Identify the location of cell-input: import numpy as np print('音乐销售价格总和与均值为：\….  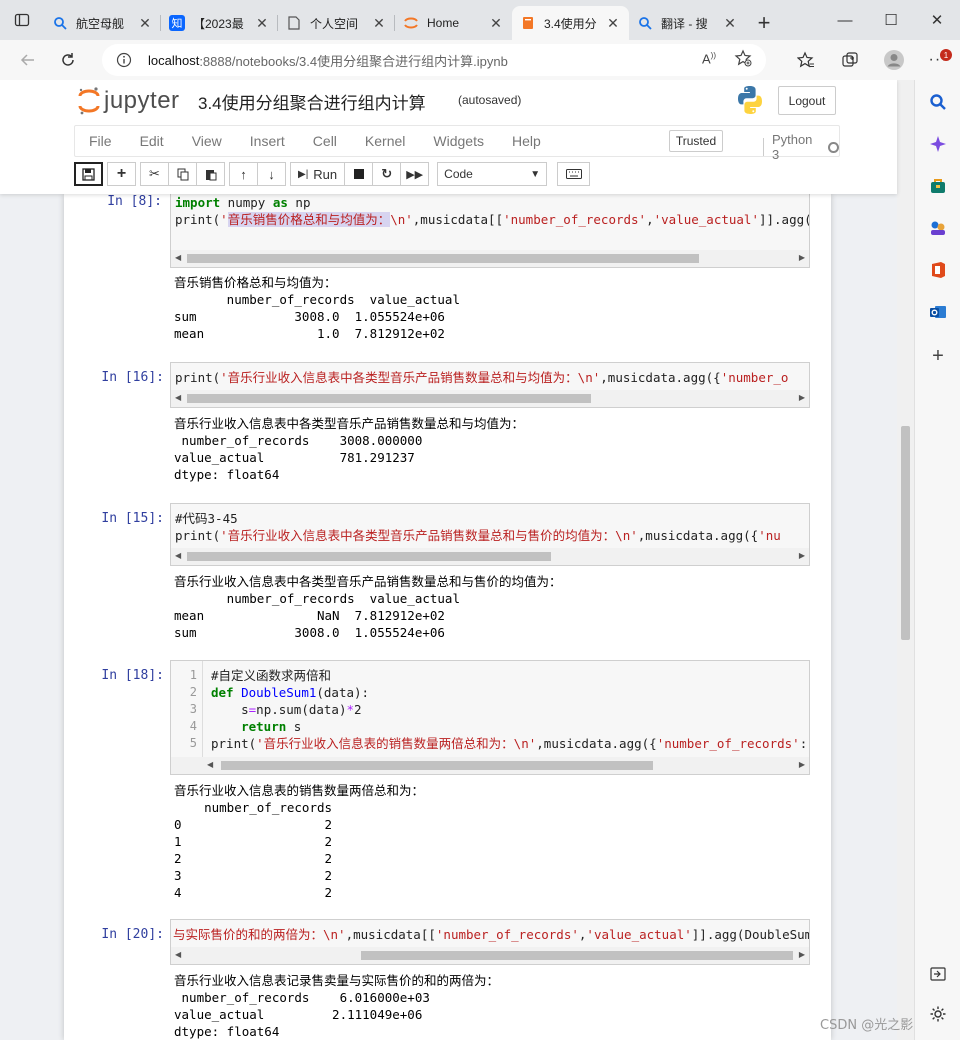
(490, 226).